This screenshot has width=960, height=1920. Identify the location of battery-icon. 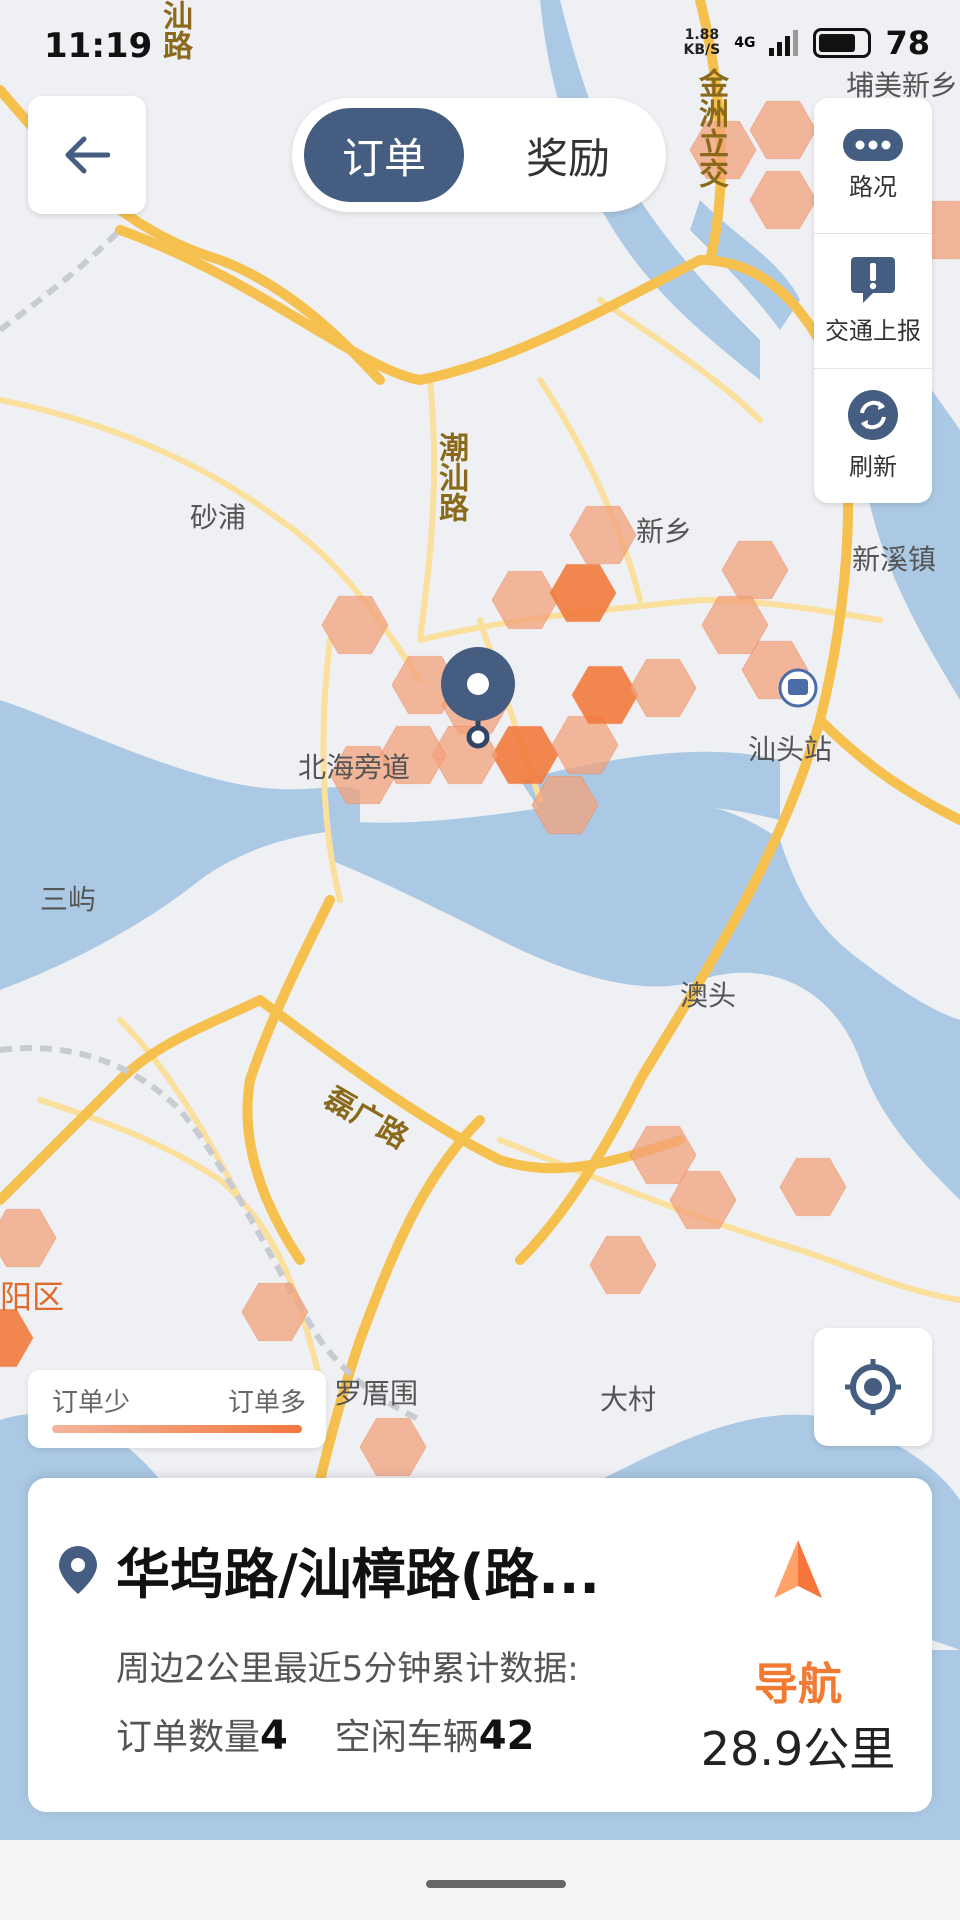
(842, 43).